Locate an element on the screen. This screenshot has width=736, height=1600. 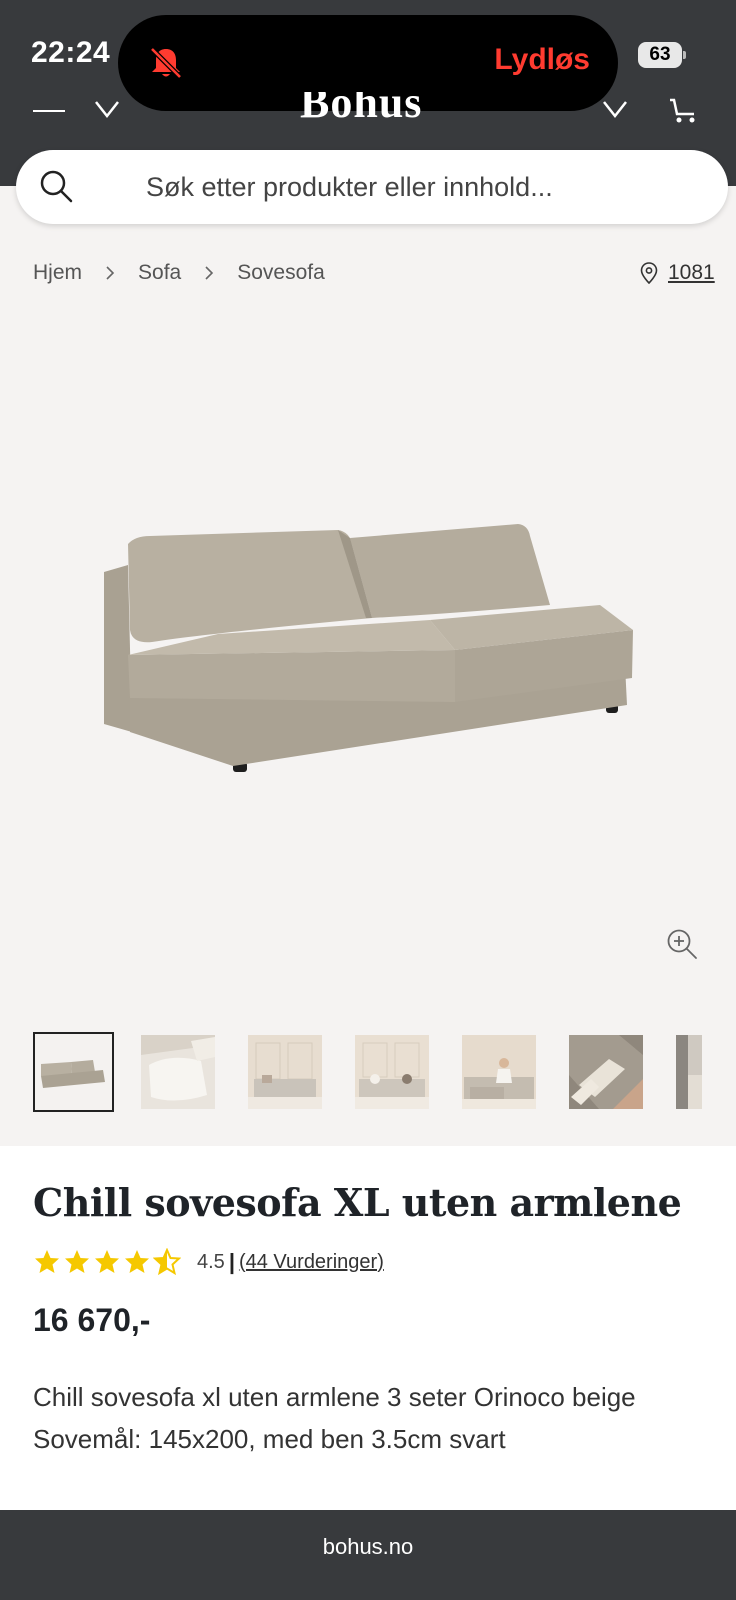
status-time: 22:24 is located at coordinates (71, 52).